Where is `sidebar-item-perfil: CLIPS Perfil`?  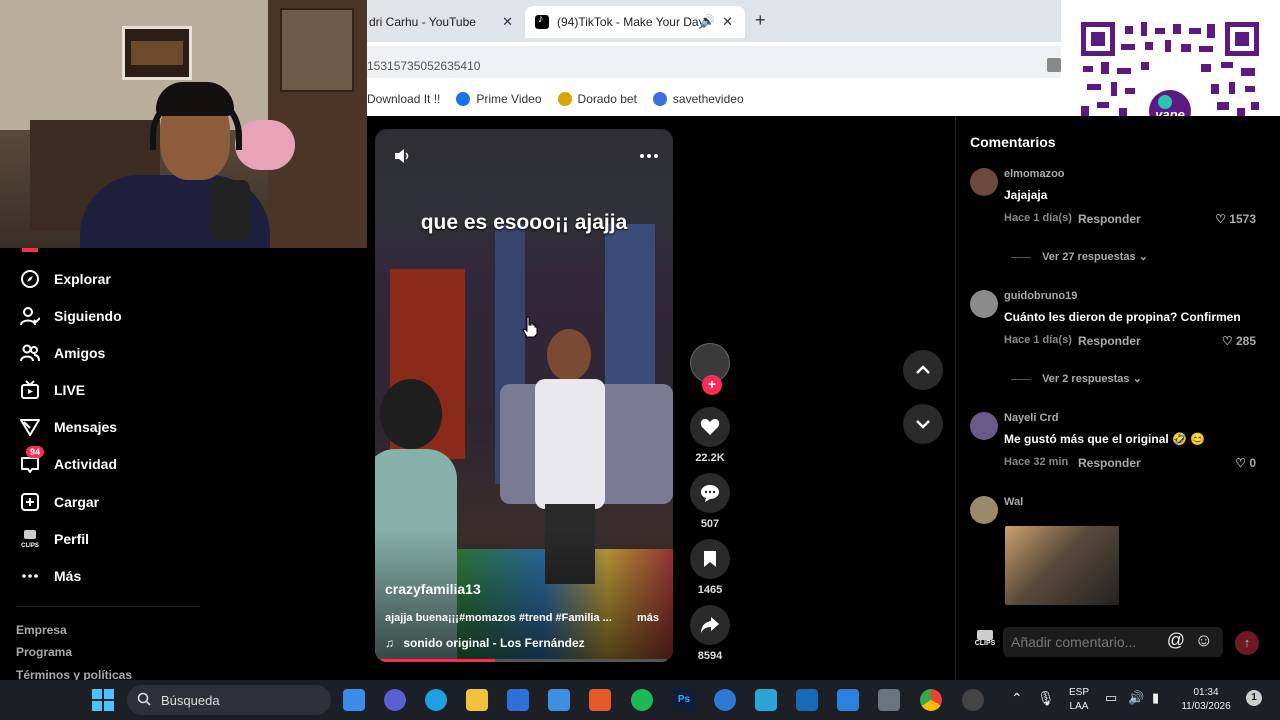 sidebar-item-perfil: CLIPS Perfil is located at coordinates (54, 539).